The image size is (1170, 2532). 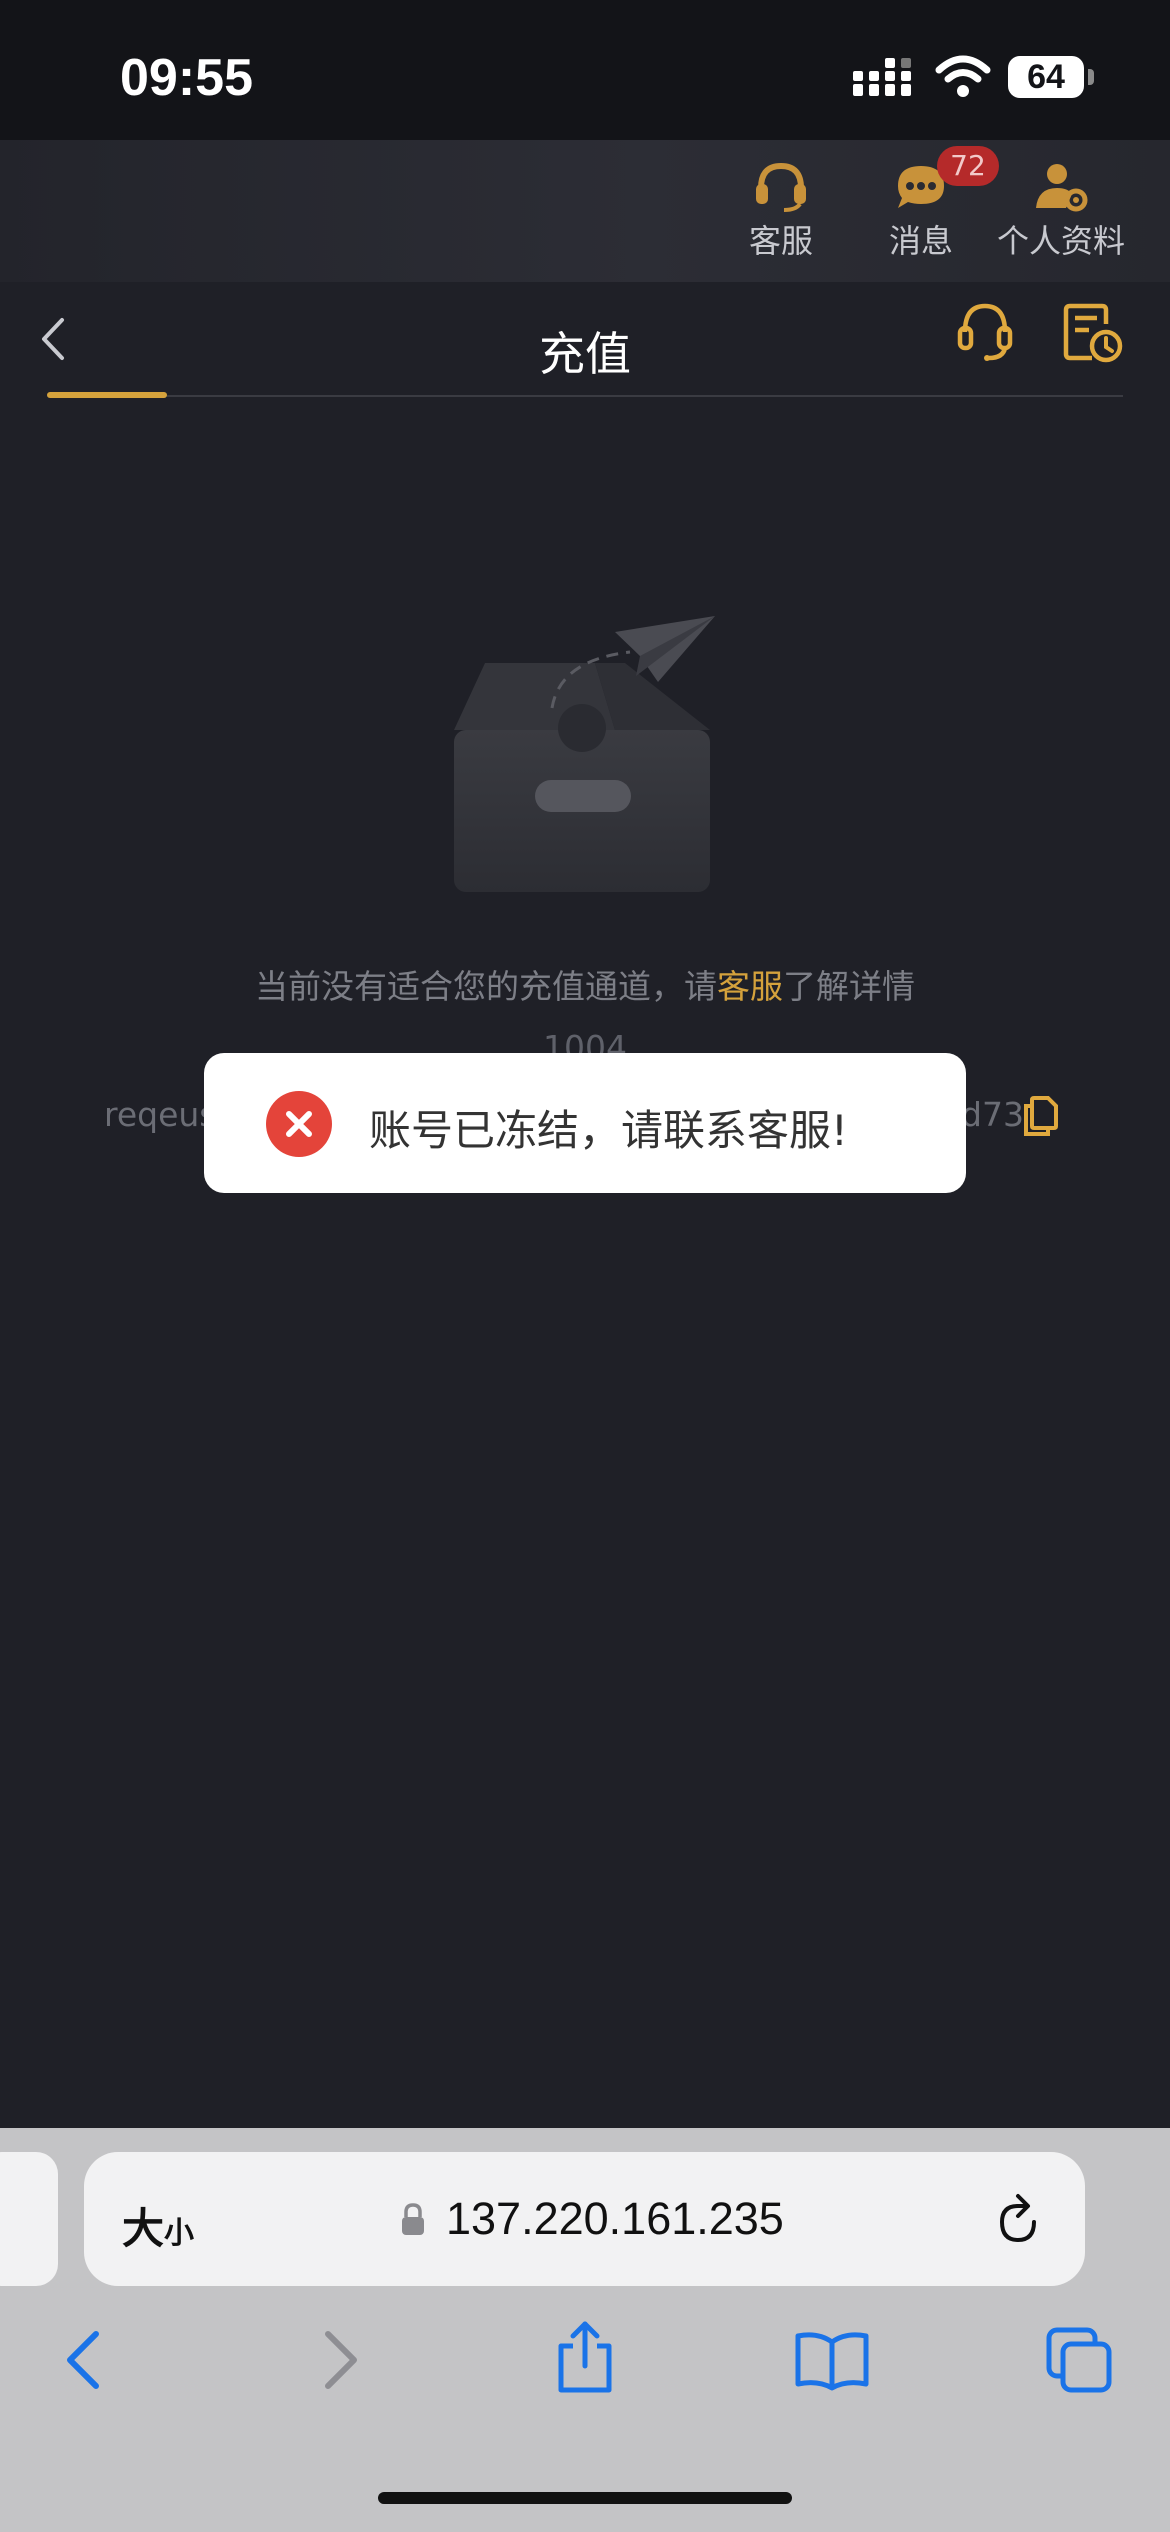 What do you see at coordinates (179, 2233) in the screenshot?
I see `text-size-small: 小` at bounding box center [179, 2233].